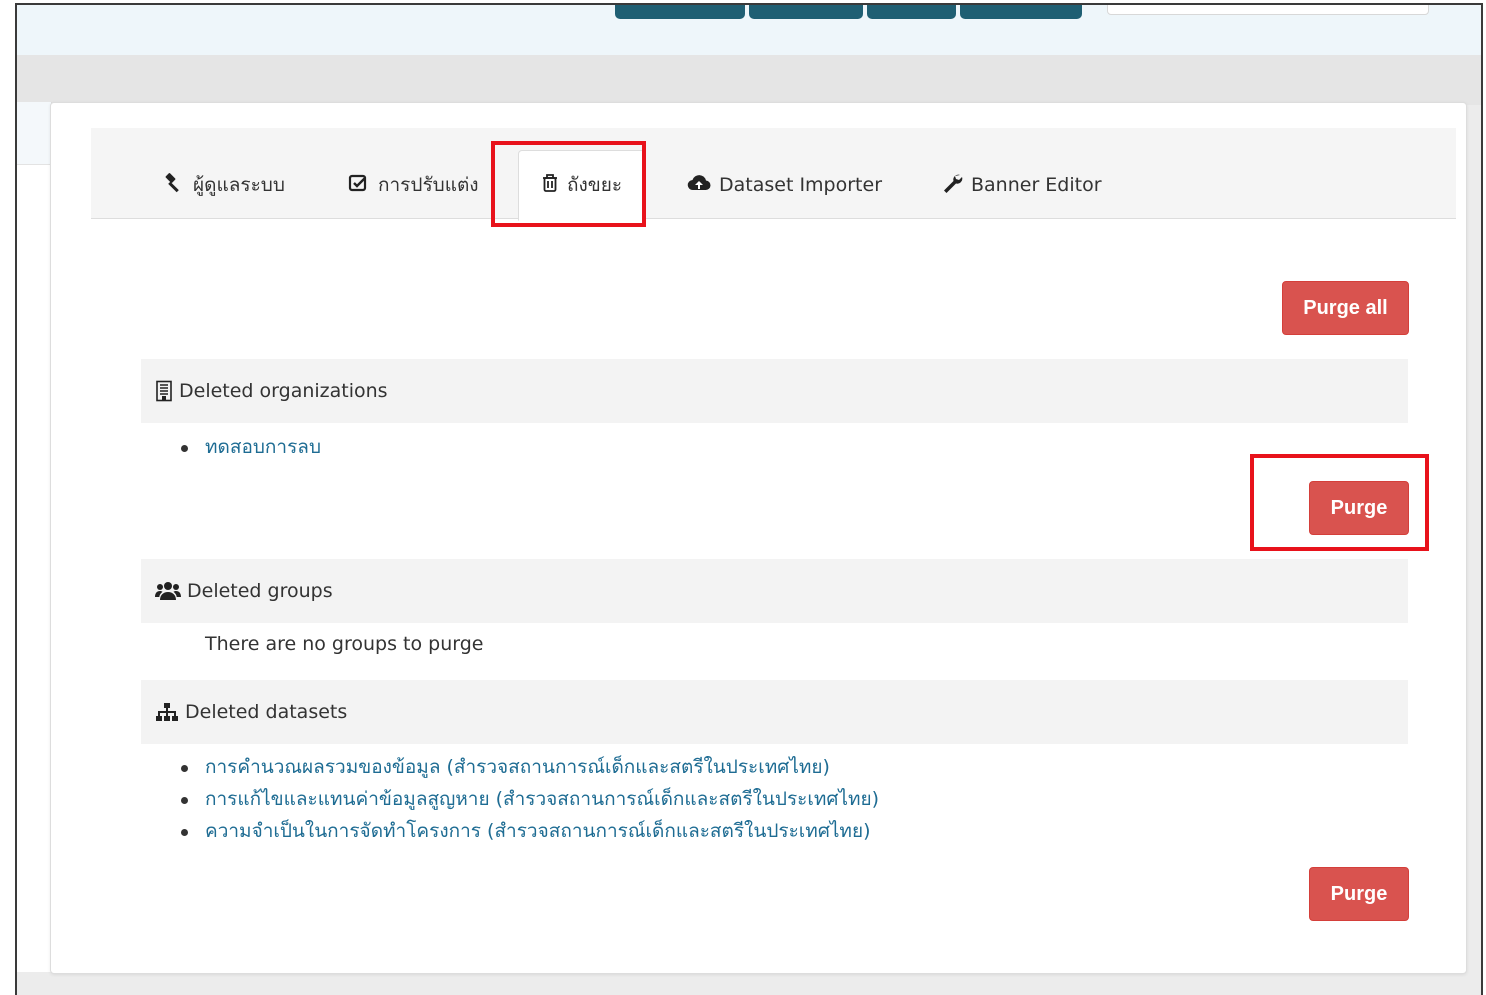 This screenshot has height=995, width=1486. I want to click on gavel-icon, so click(174, 185).